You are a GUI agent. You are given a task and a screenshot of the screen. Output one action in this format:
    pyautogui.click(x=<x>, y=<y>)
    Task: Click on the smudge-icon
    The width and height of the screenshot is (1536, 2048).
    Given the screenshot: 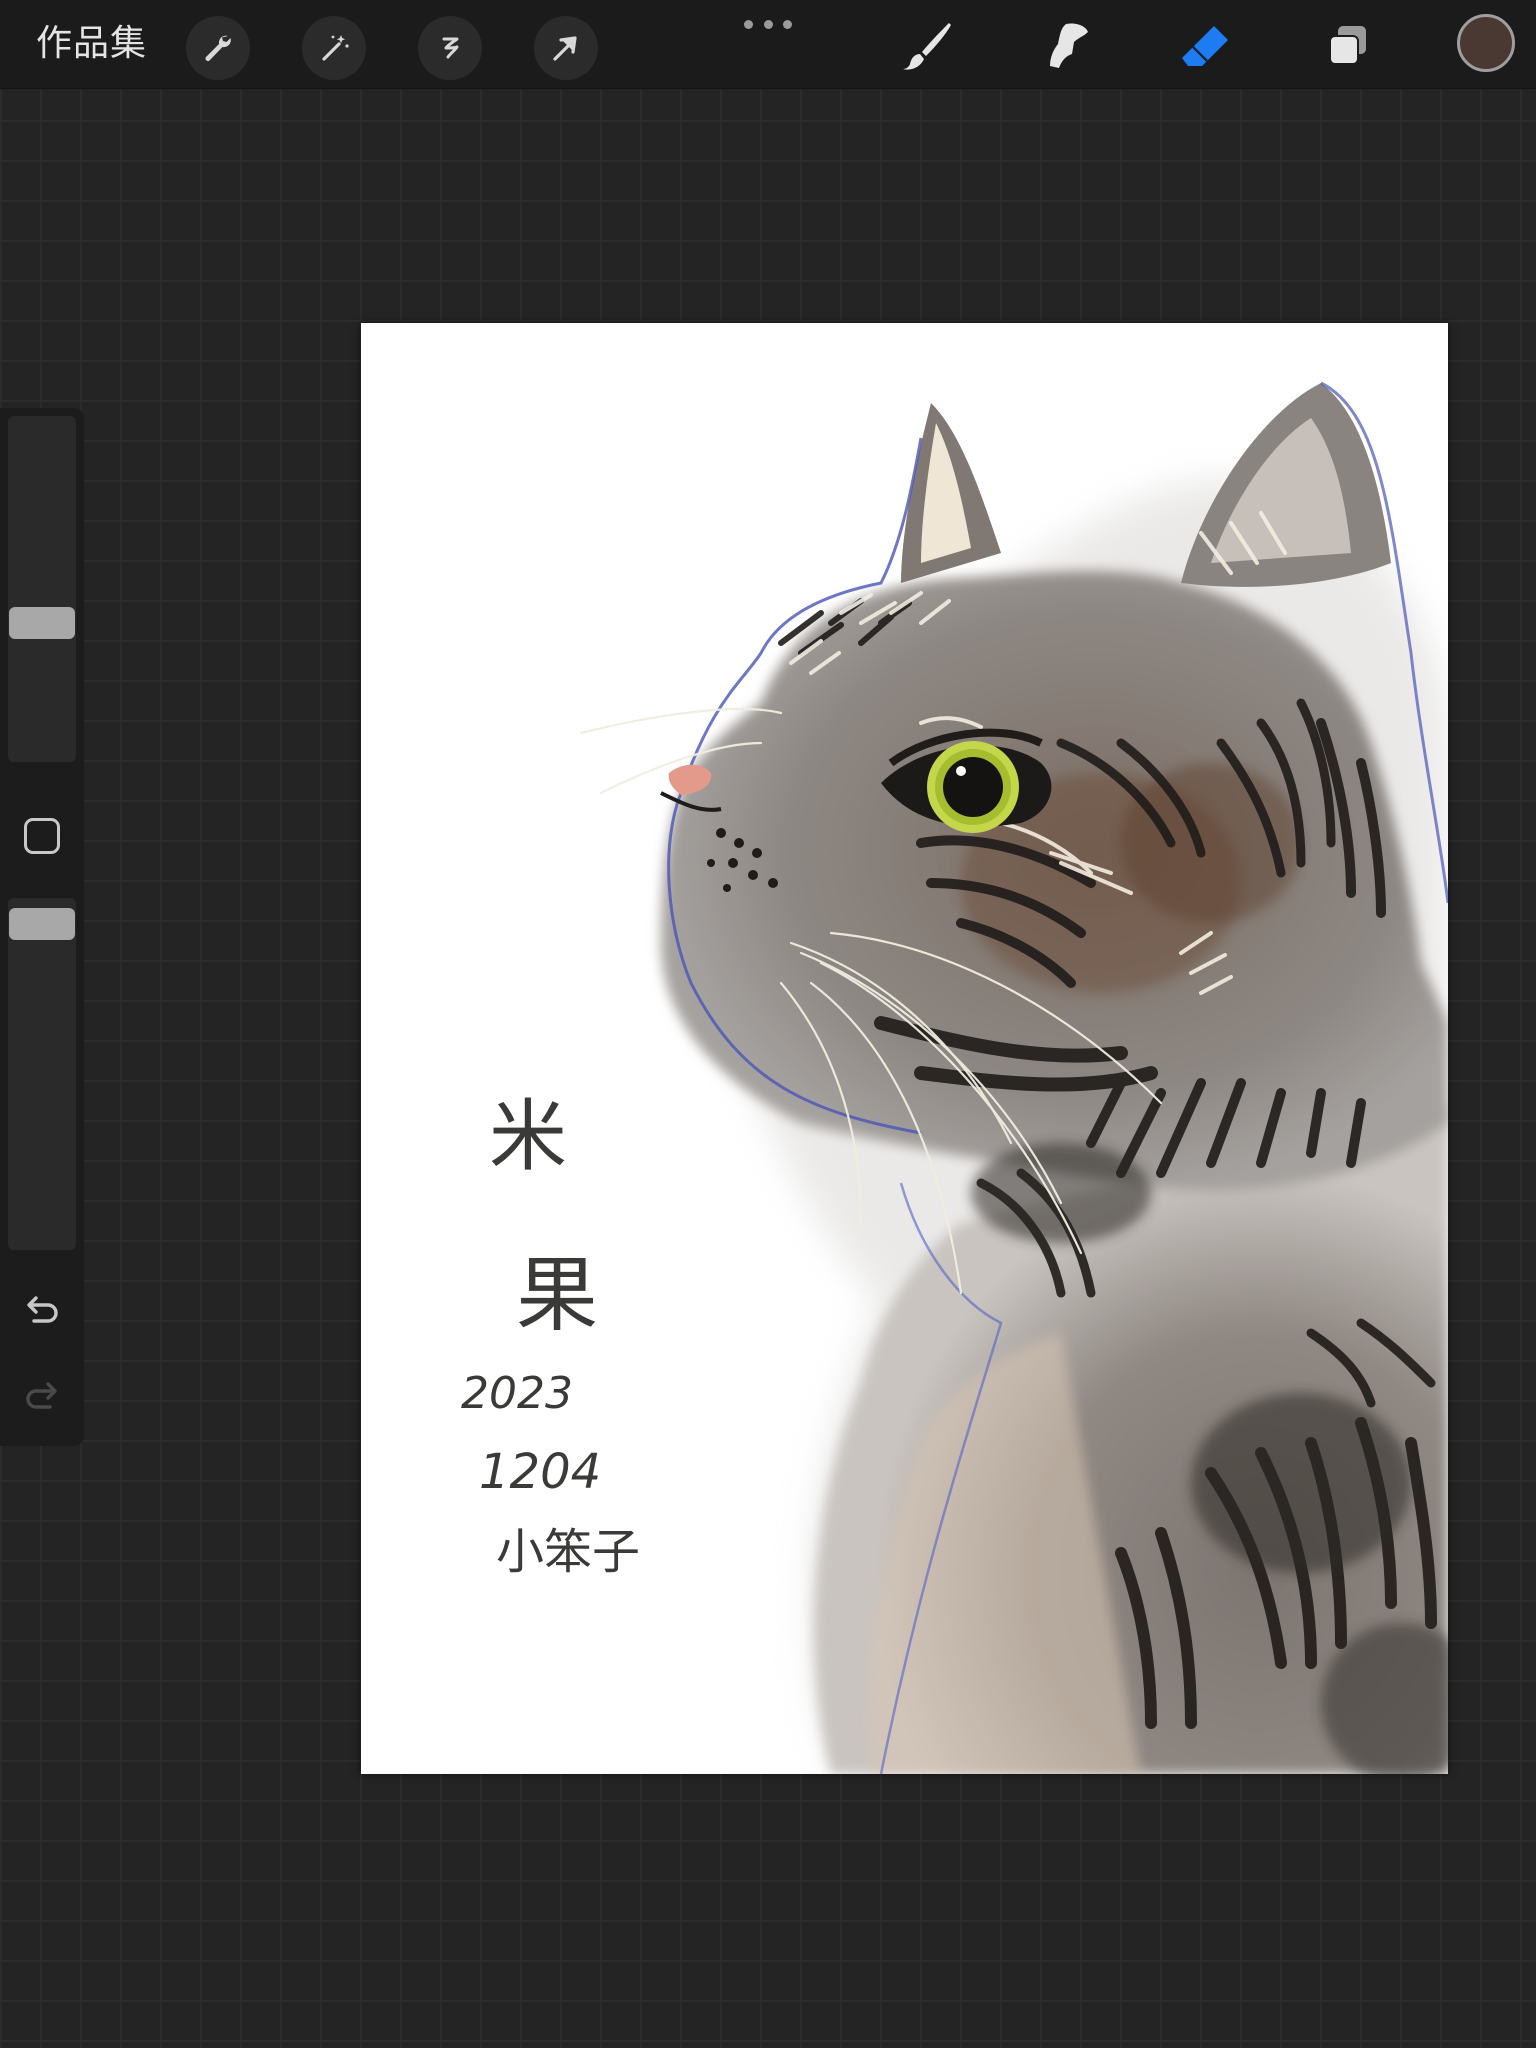 What is the action you would take?
    pyautogui.click(x=1069, y=45)
    